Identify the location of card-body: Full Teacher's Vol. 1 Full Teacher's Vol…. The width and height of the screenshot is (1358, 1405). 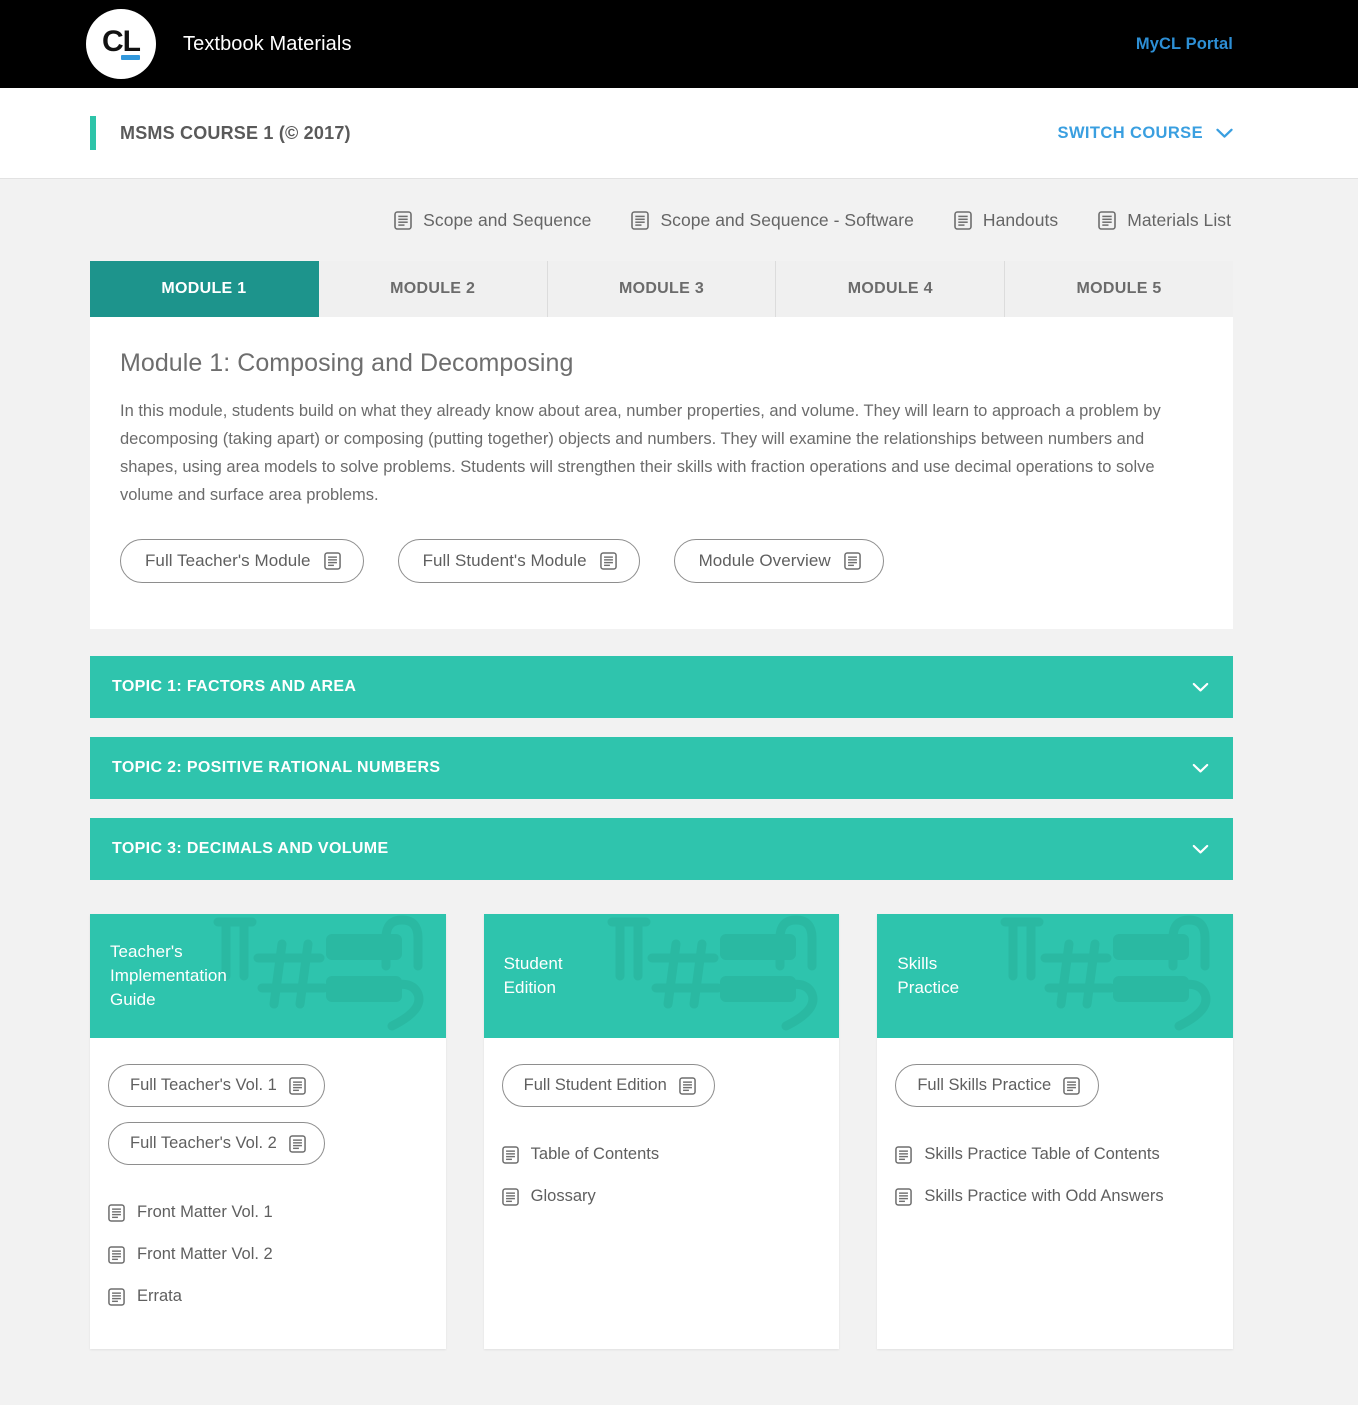
(268, 1193).